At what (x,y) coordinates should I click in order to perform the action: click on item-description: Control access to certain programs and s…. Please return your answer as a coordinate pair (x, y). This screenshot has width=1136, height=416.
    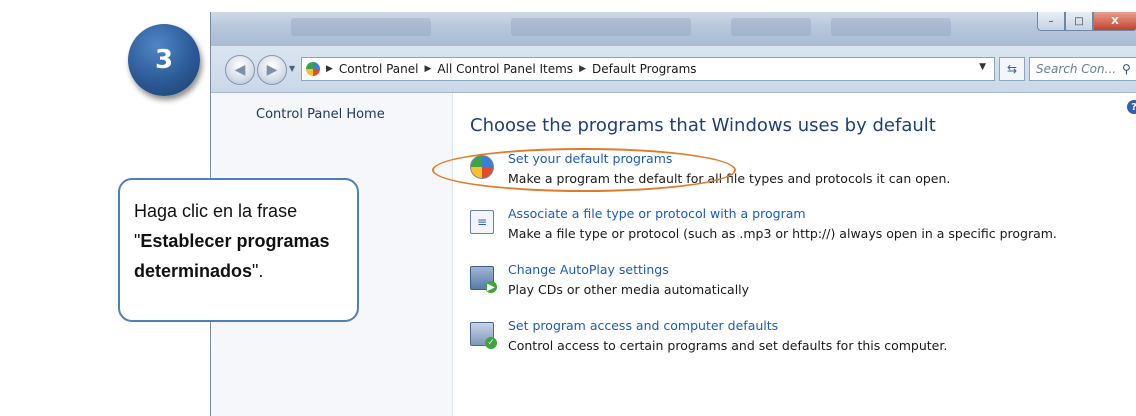
    Looking at the image, I should click on (728, 345).